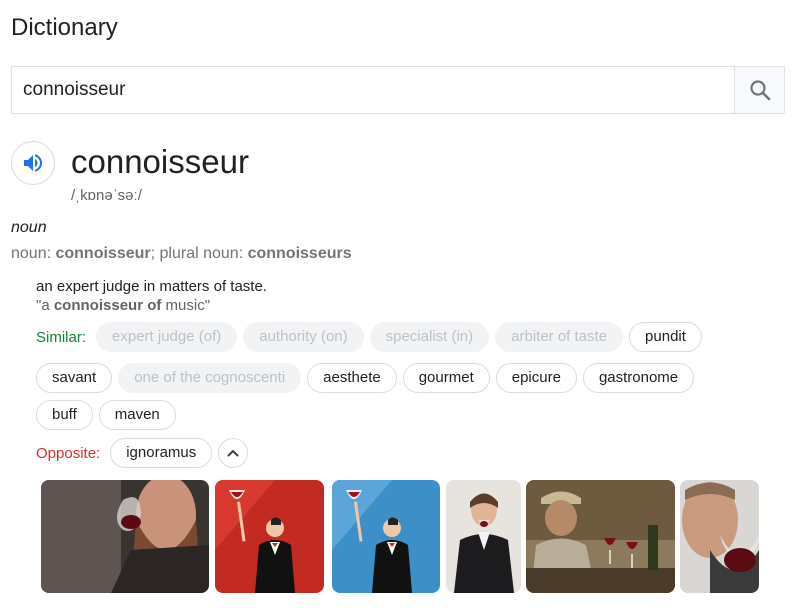 This screenshot has width=797, height=614. Describe the element at coordinates (352, 378) in the screenshot. I see `synonym-chip: aesthete` at that location.